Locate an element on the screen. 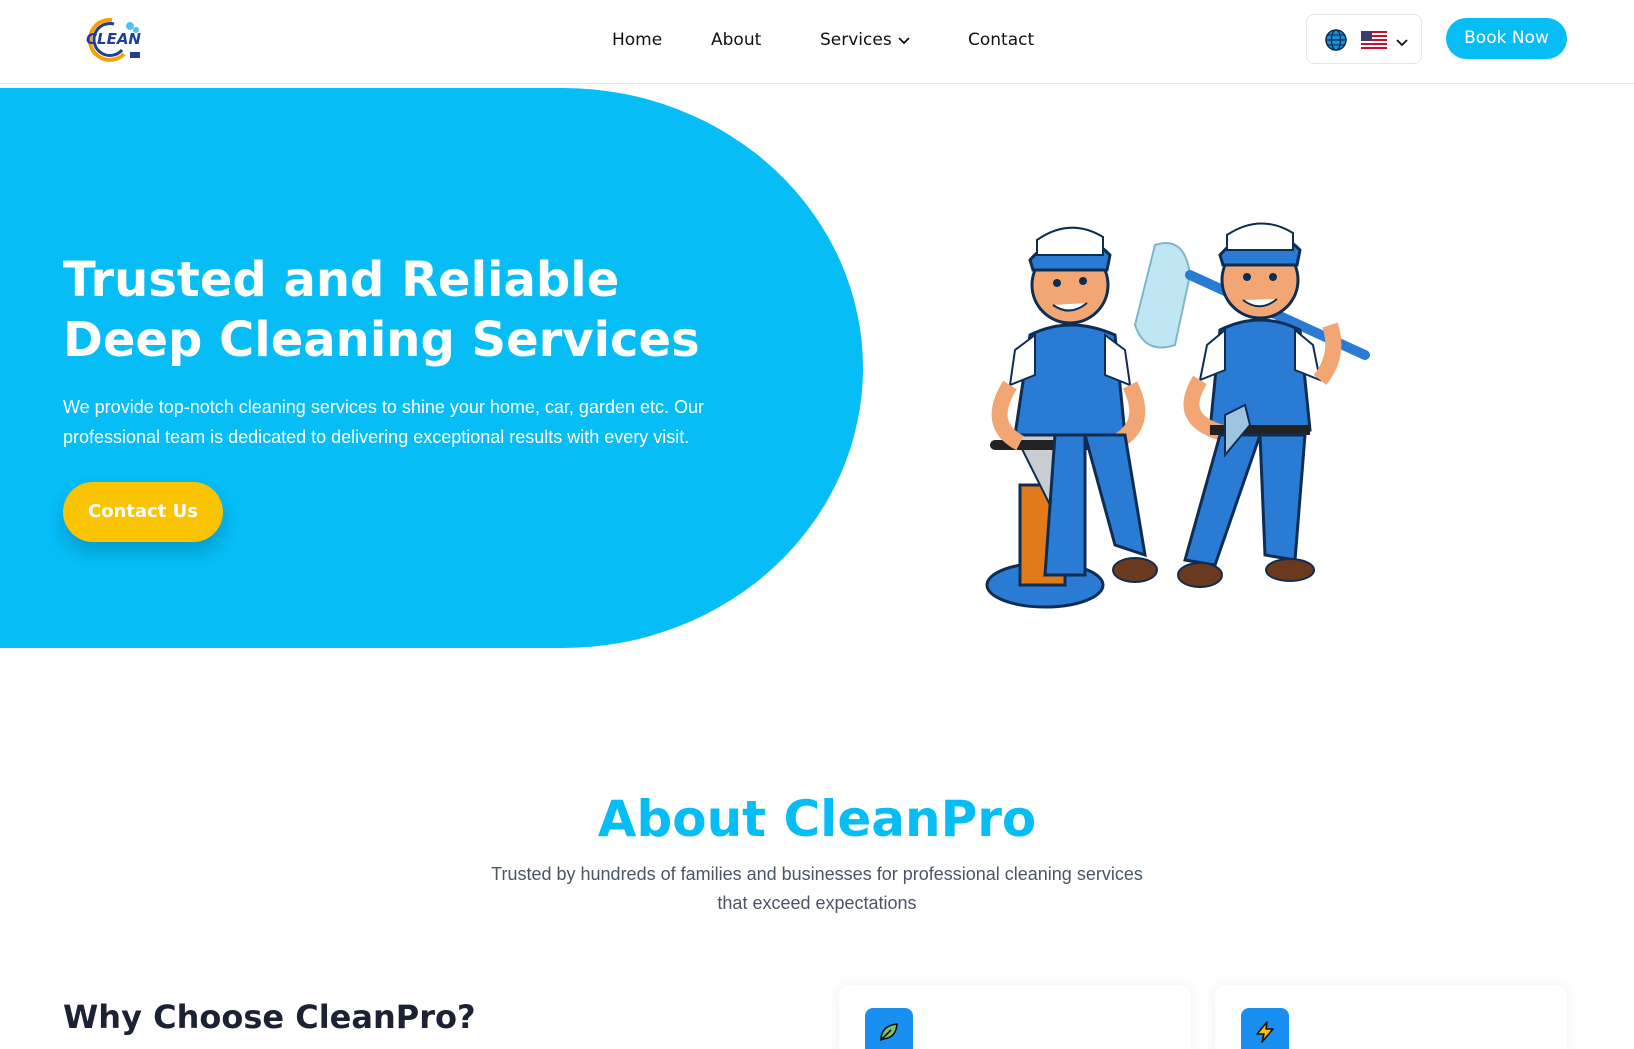  globe-icon is located at coordinates (1336, 42).